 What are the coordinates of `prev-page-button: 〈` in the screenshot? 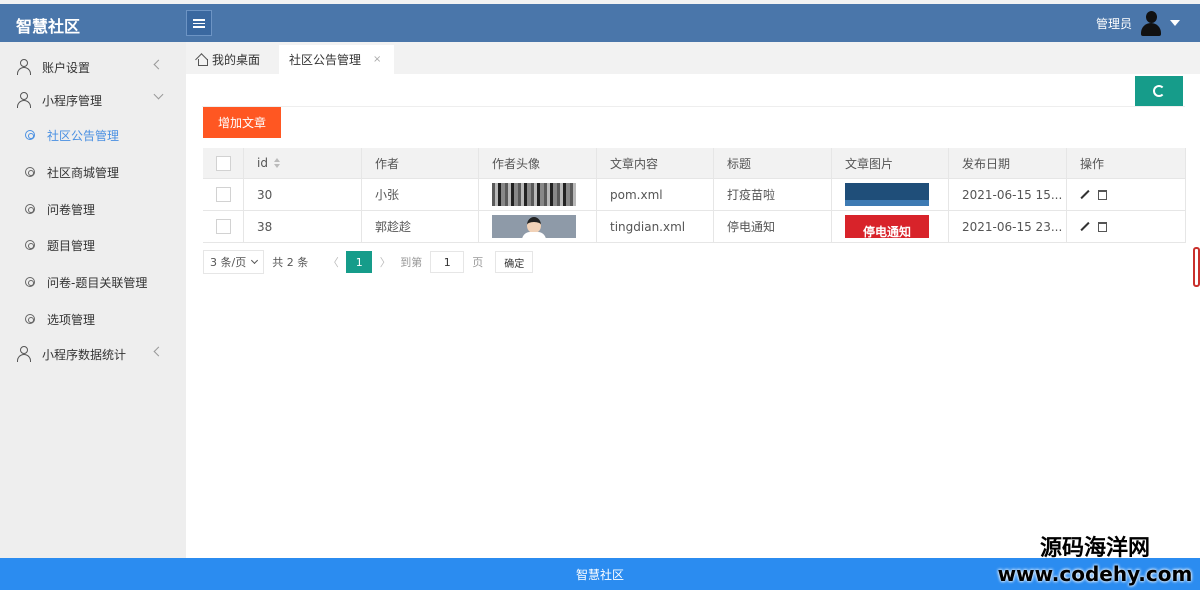 It's located at (333, 262).